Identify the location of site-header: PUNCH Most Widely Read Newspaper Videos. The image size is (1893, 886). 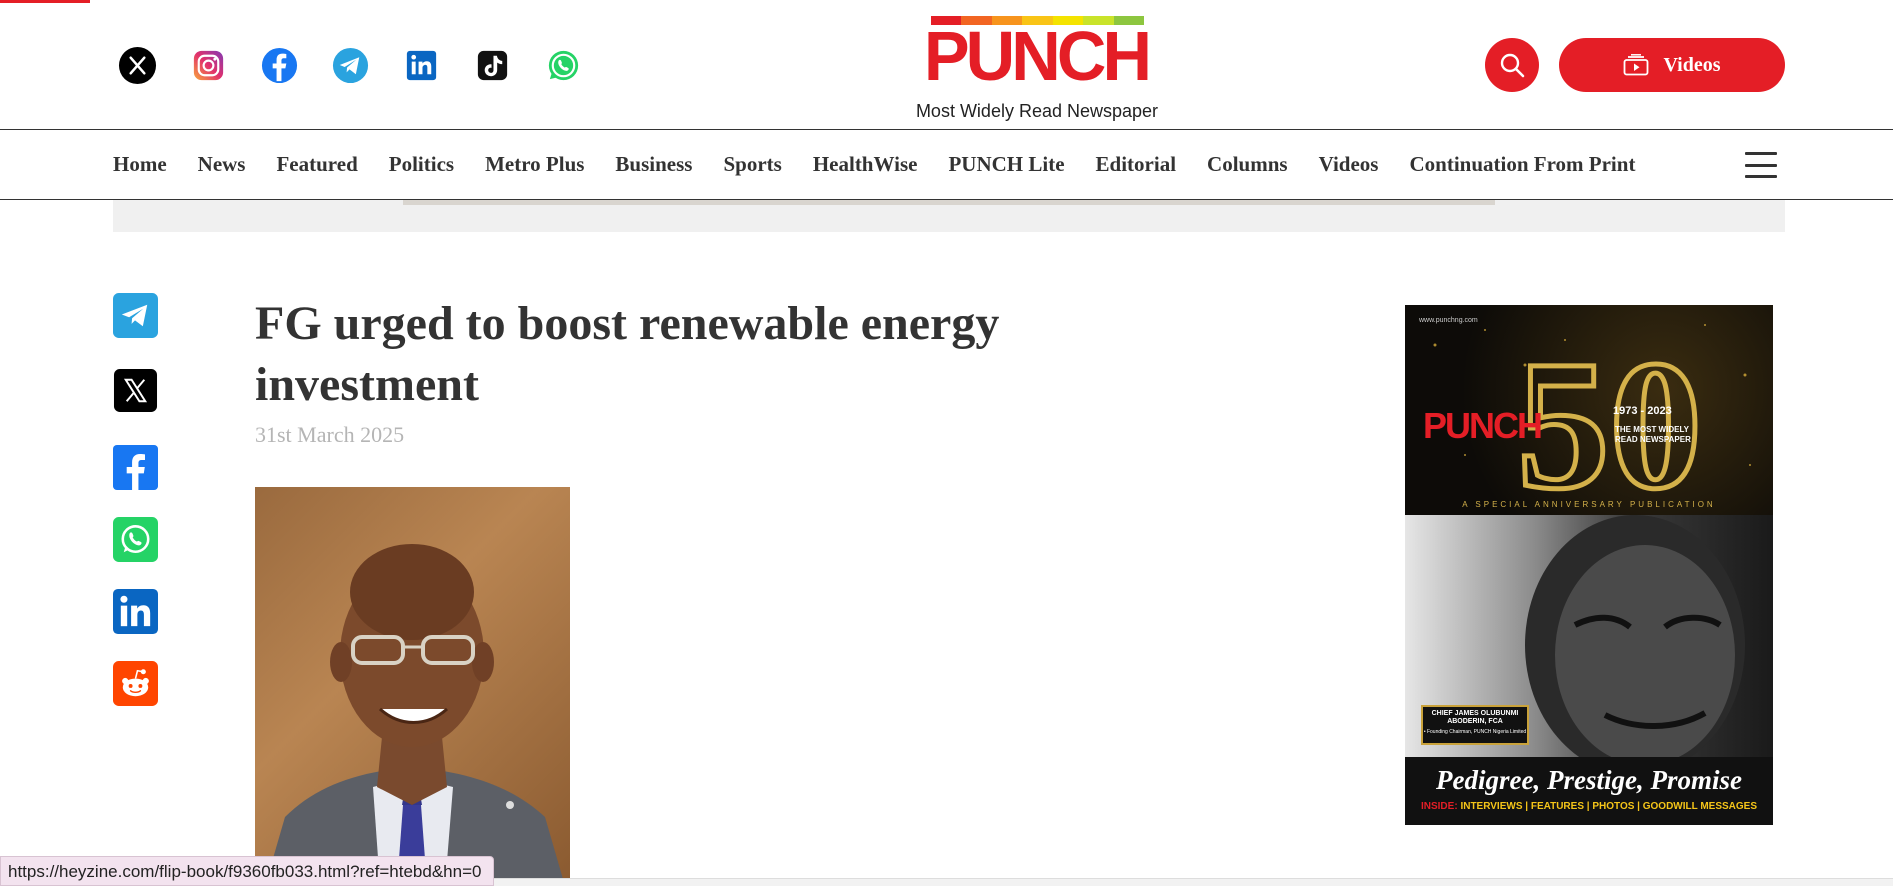
(946, 64).